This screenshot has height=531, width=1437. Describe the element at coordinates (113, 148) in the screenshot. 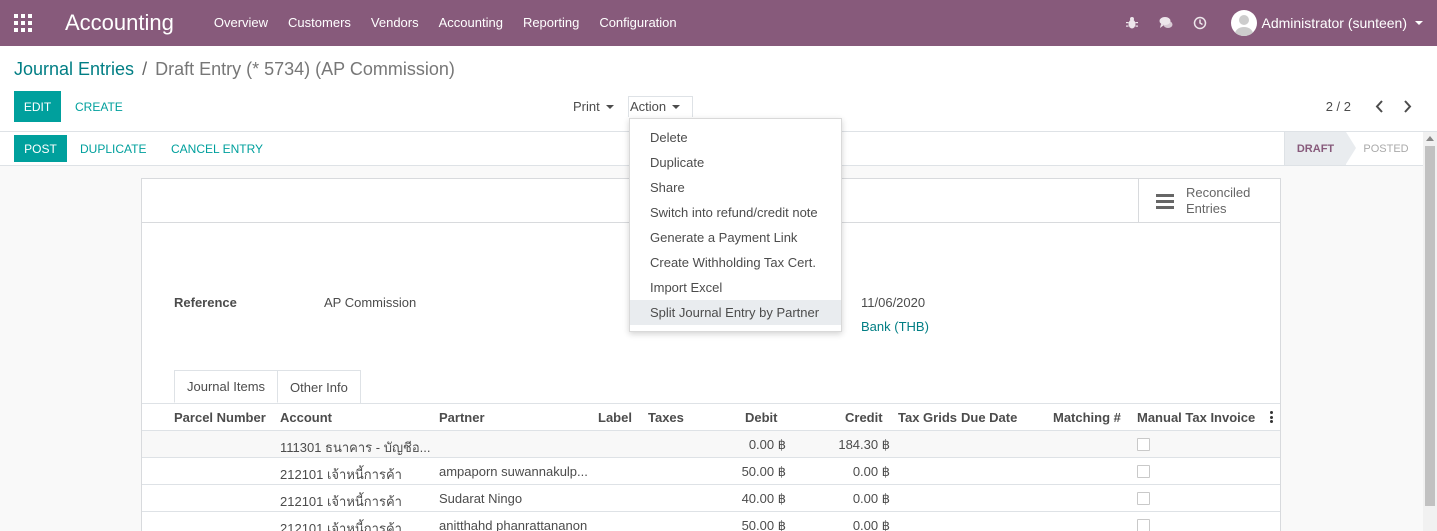

I see `duplicate-button: DUPLICATE` at that location.